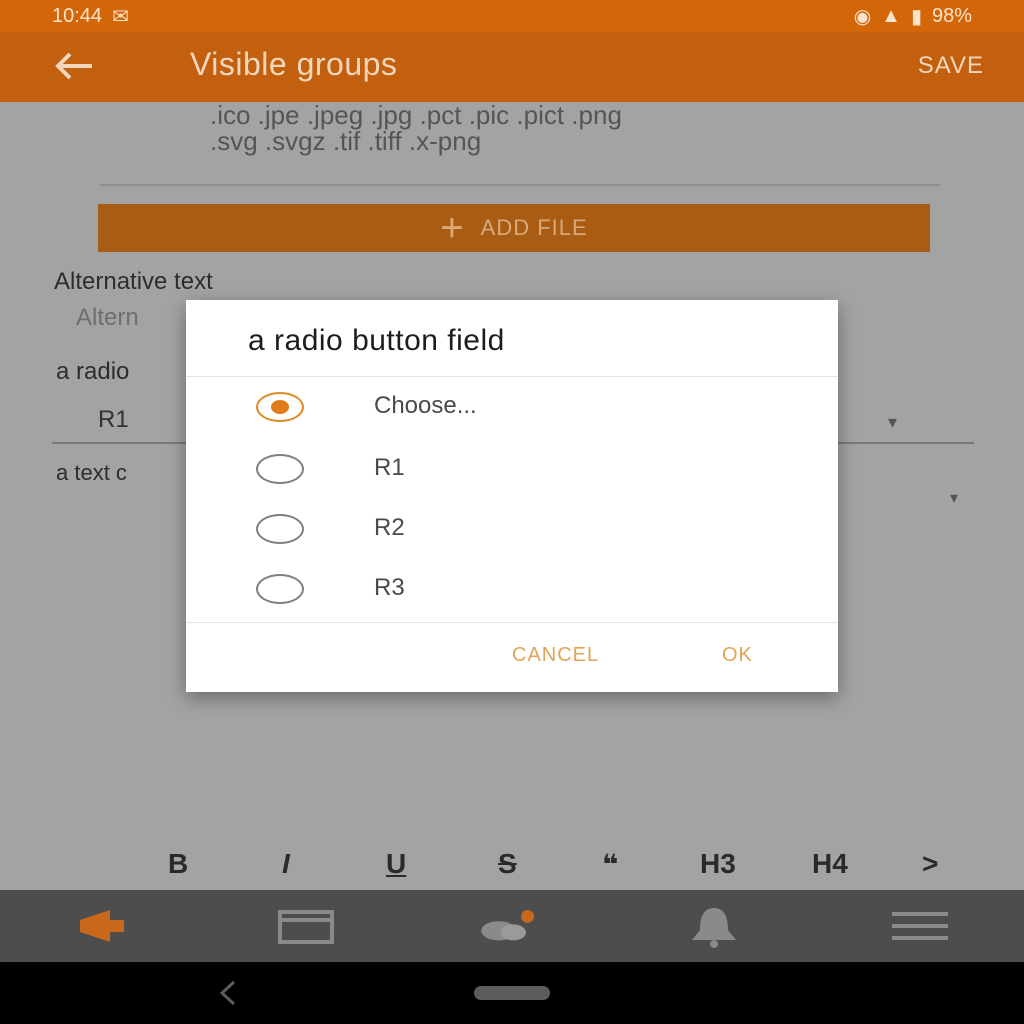 The height and width of the screenshot is (1024, 1024). Describe the element at coordinates (534, 227) in the screenshot. I see `add-file-label: ADD FILE` at that location.